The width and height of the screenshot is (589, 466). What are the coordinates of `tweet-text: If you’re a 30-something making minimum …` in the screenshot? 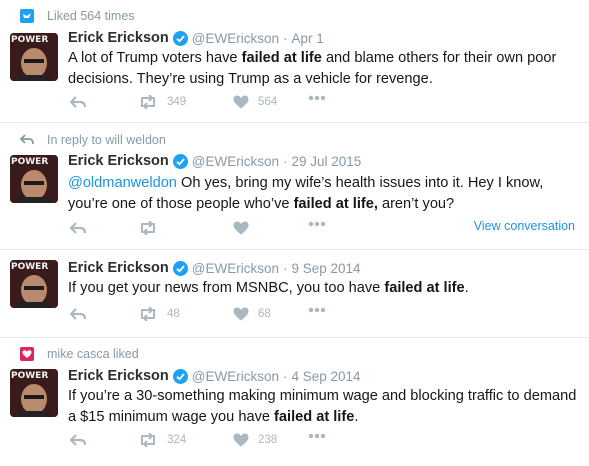 It's located at (324, 407).